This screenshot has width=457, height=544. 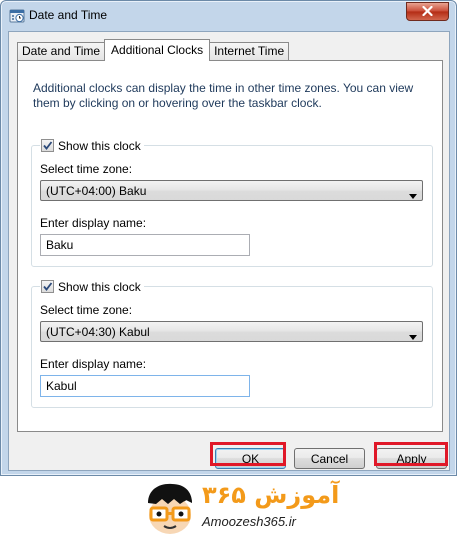 What do you see at coordinates (98, 331) in the screenshot?
I see `clock2-timezone-value: (UTC+04:30) Kabul` at bounding box center [98, 331].